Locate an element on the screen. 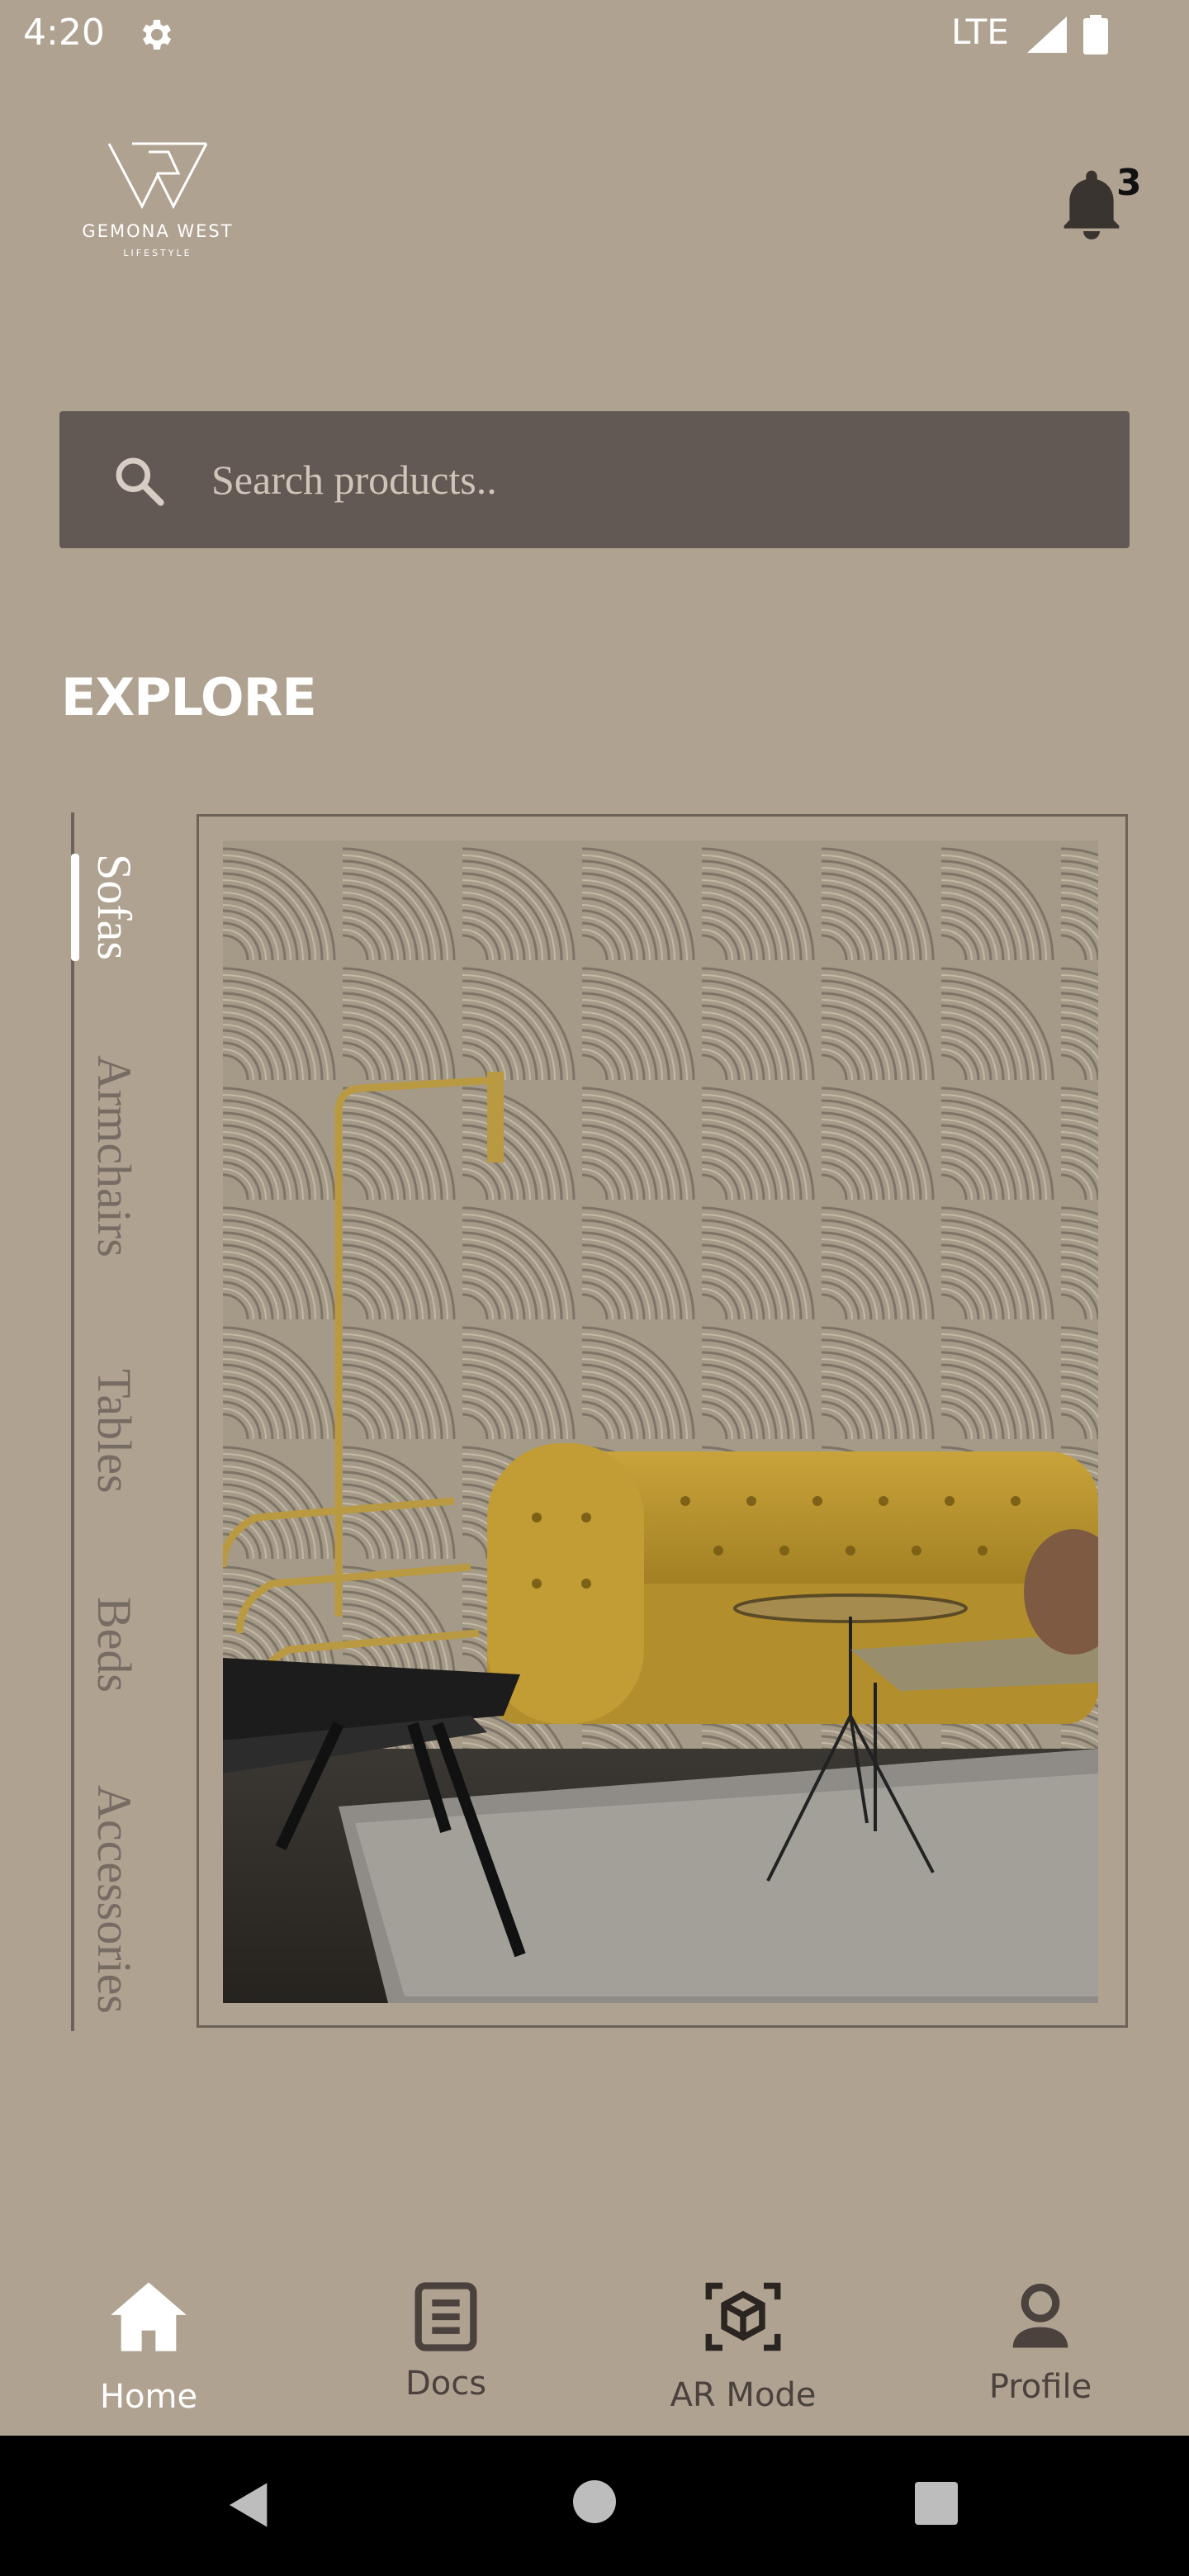 This screenshot has height=2576, width=1189. category-beds: Beds is located at coordinates (114, 1645).